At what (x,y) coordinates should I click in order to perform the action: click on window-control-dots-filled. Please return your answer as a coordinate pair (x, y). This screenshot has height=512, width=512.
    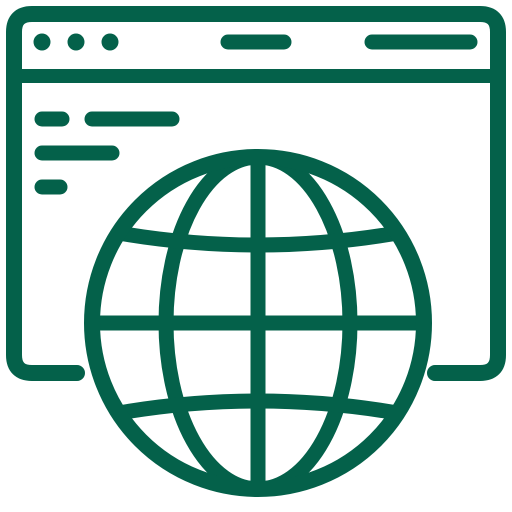
    Looking at the image, I should click on (76, 42).